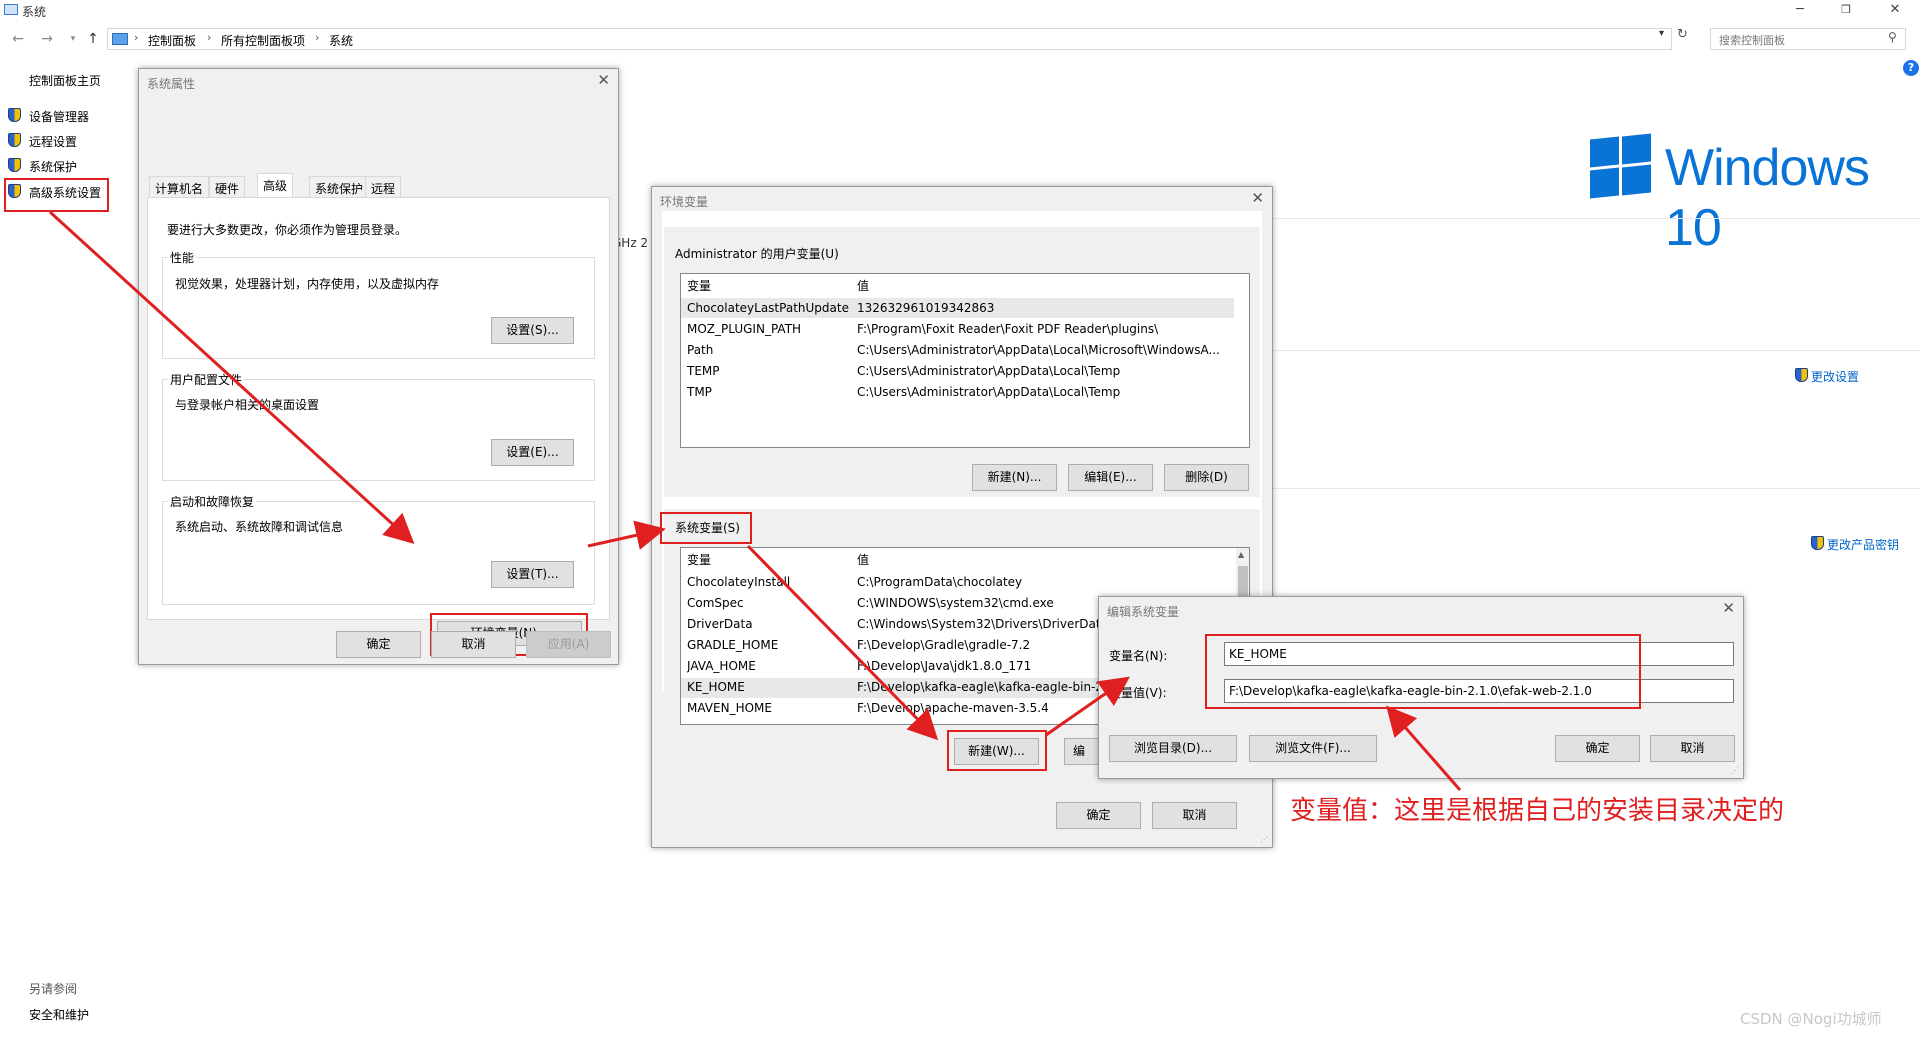 The image size is (1920, 1039). I want to click on annotation-note: 变量值：这里是根据自己的安装目录决定的, so click(1537, 811).